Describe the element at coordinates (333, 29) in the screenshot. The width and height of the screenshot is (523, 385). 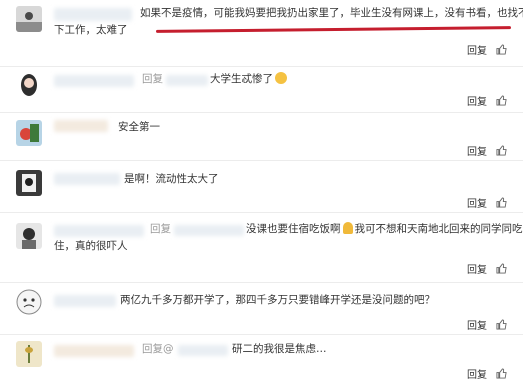
I see `highlight-underline` at that location.